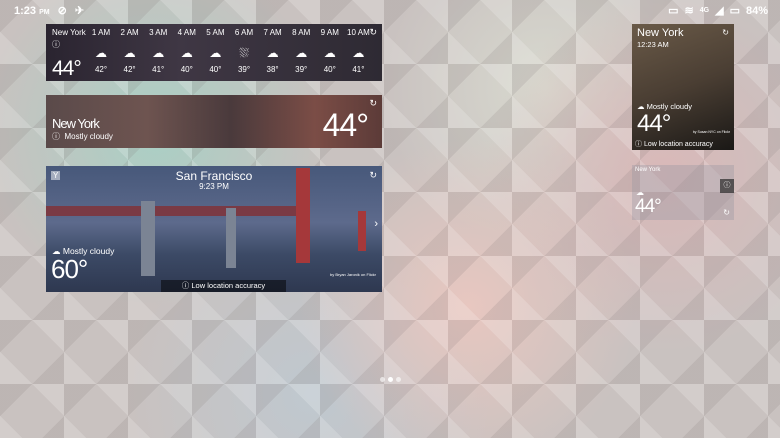  What do you see at coordinates (358, 32) in the screenshot?
I see `hour-label: 10 AM` at bounding box center [358, 32].